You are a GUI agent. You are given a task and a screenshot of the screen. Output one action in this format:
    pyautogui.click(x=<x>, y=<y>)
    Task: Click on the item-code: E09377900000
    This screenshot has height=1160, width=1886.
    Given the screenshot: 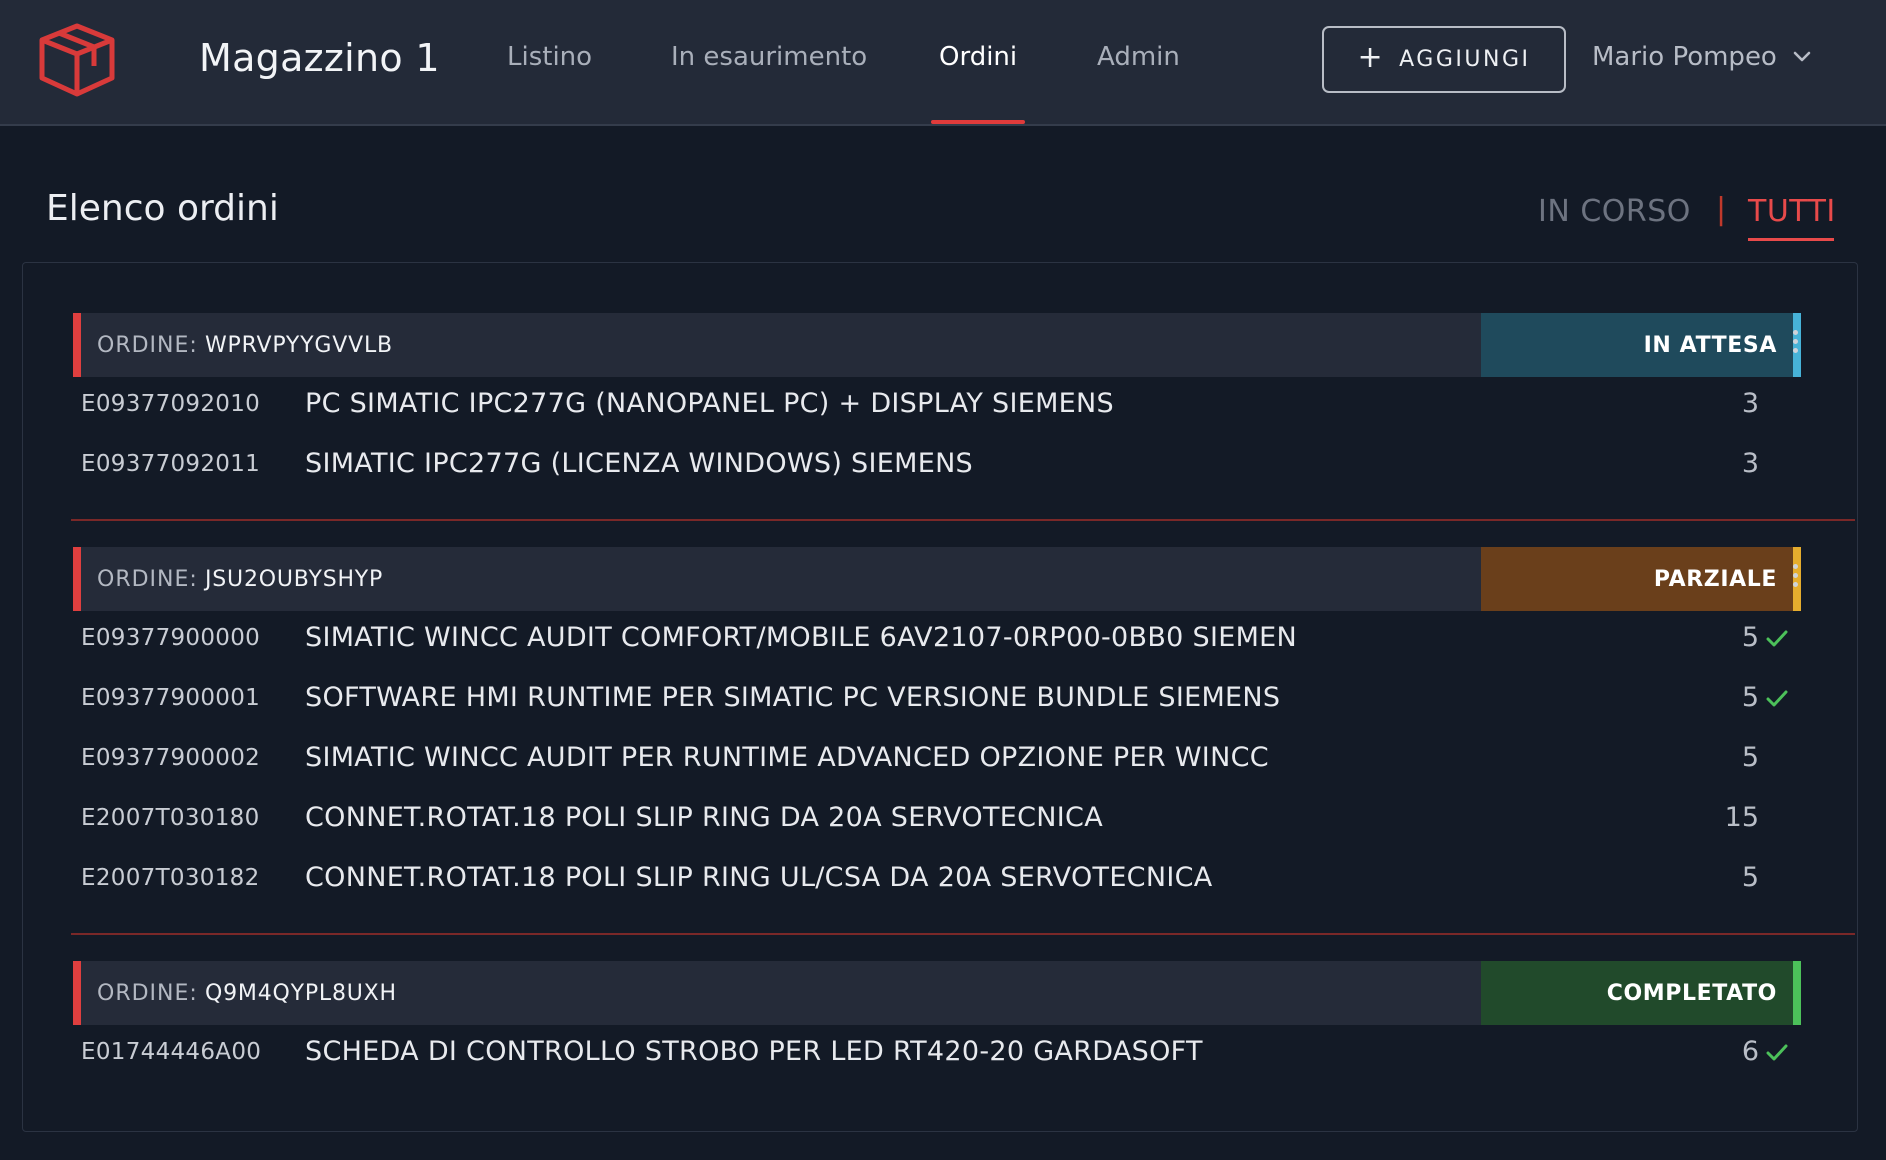 What is the action you would take?
    pyautogui.click(x=171, y=638)
    